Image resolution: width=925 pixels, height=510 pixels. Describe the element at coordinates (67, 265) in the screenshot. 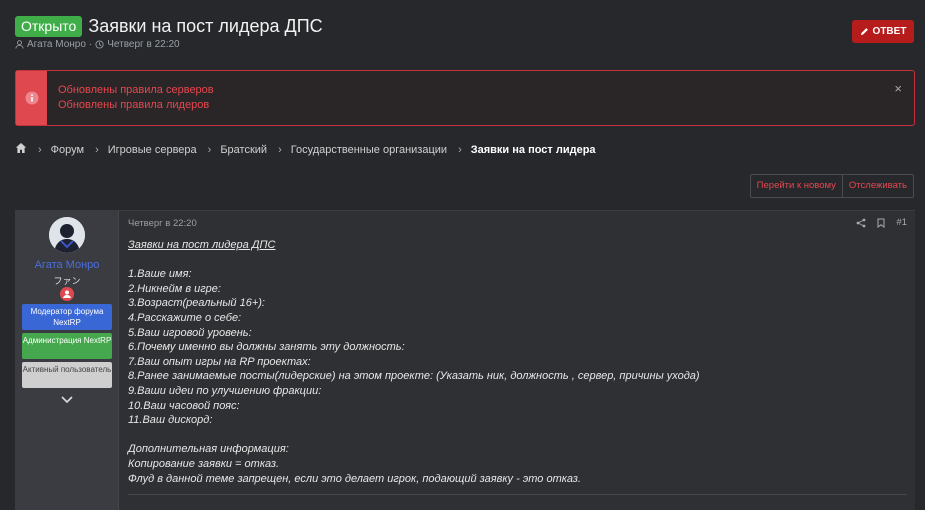

I see `post-username: Агата Монро` at that location.